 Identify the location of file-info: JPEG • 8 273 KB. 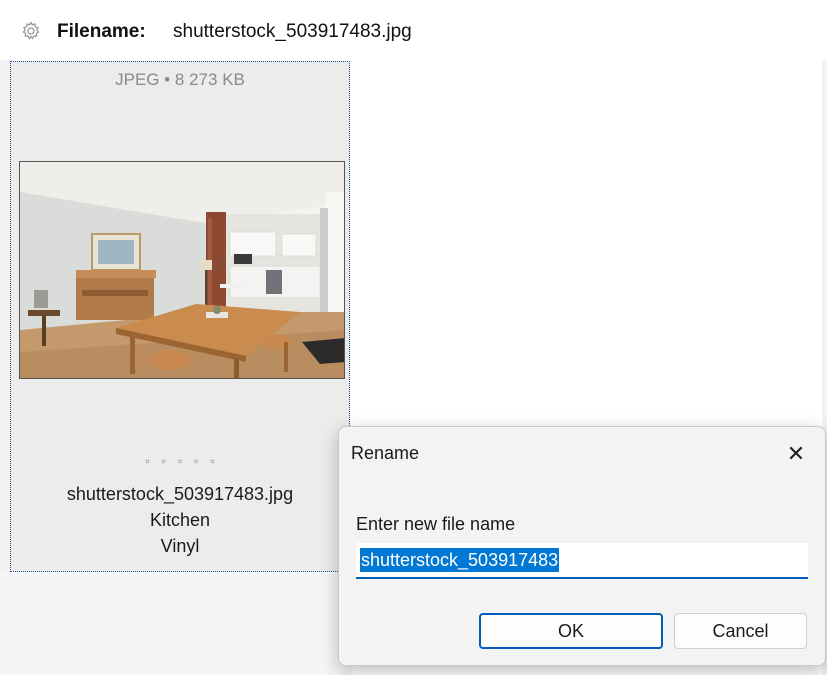
(180, 79).